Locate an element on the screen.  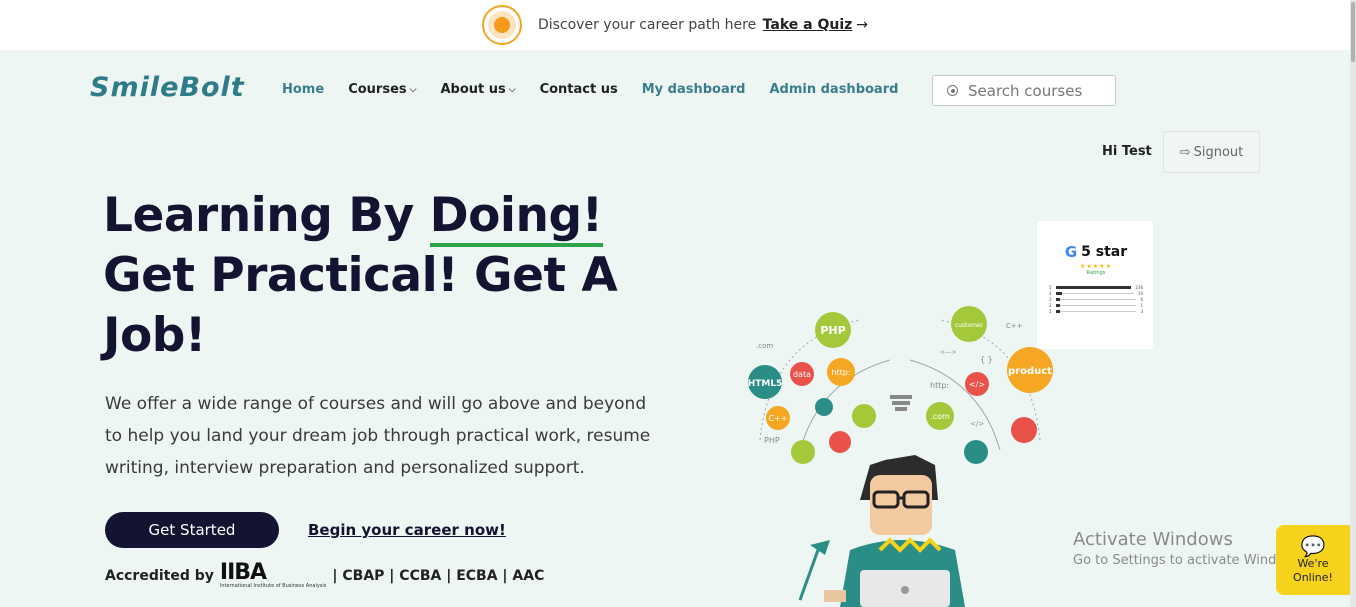
nav-home: Home is located at coordinates (303, 89).